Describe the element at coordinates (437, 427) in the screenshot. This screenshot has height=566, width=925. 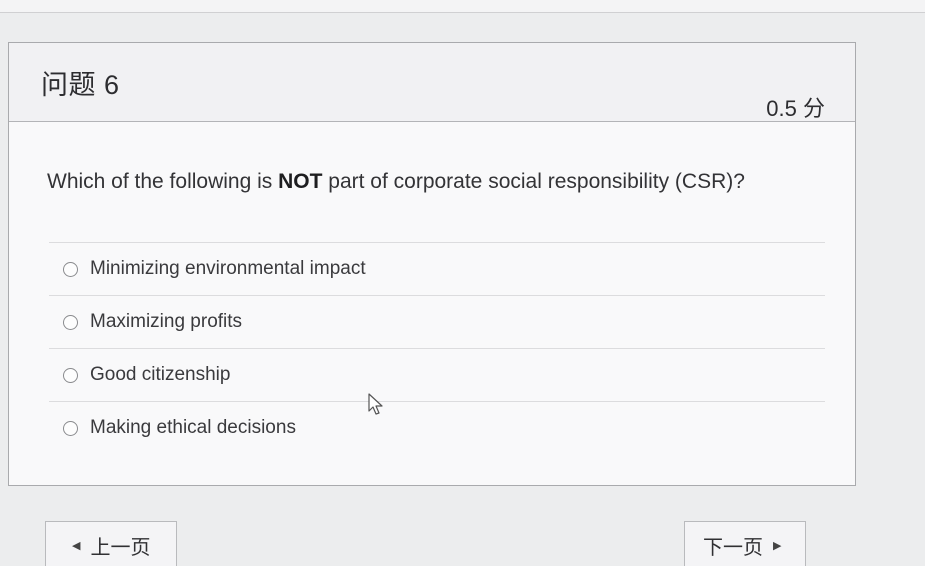
I see `answer-option-4: Making ethical decisions` at that location.